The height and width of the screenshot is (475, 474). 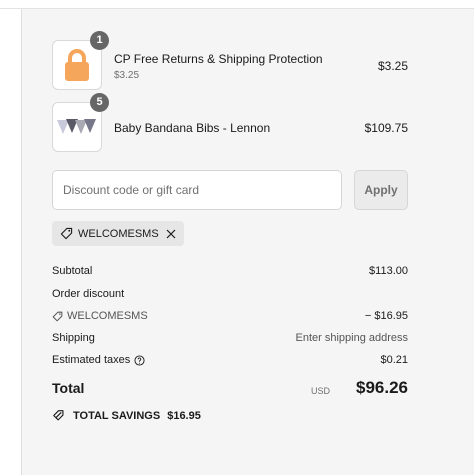 What do you see at coordinates (76, 126) in the screenshot?
I see `bibs-product-image` at bounding box center [76, 126].